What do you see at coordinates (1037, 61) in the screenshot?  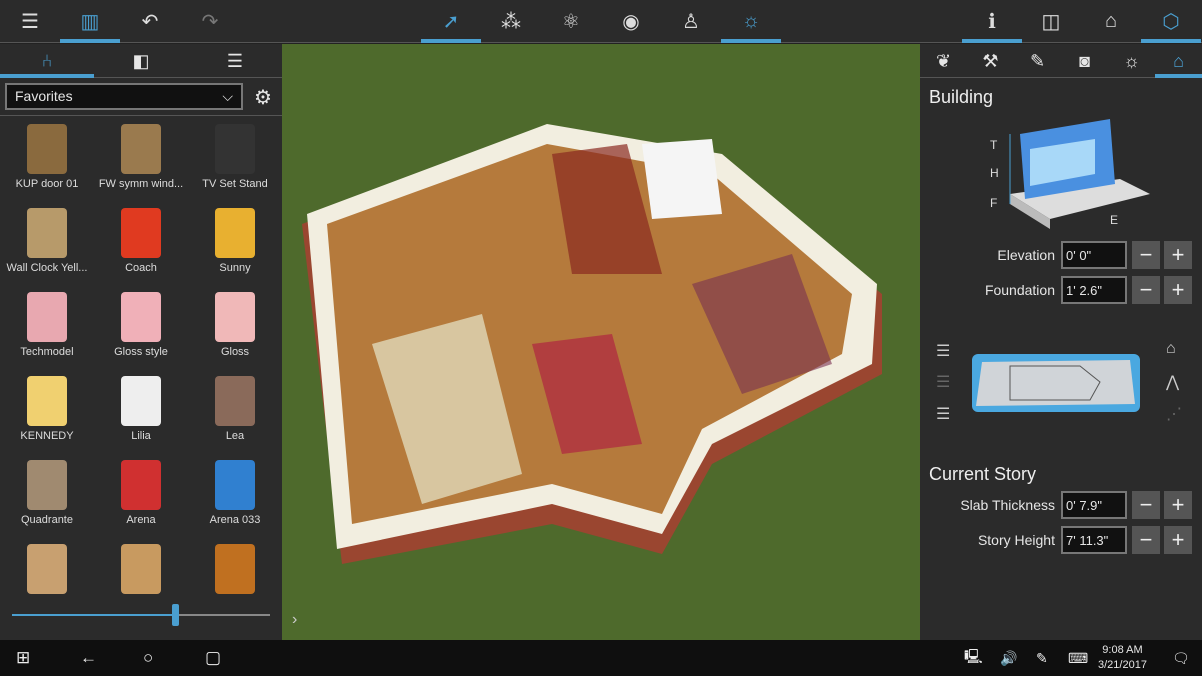 I see `pencil-icon: ✎` at bounding box center [1037, 61].